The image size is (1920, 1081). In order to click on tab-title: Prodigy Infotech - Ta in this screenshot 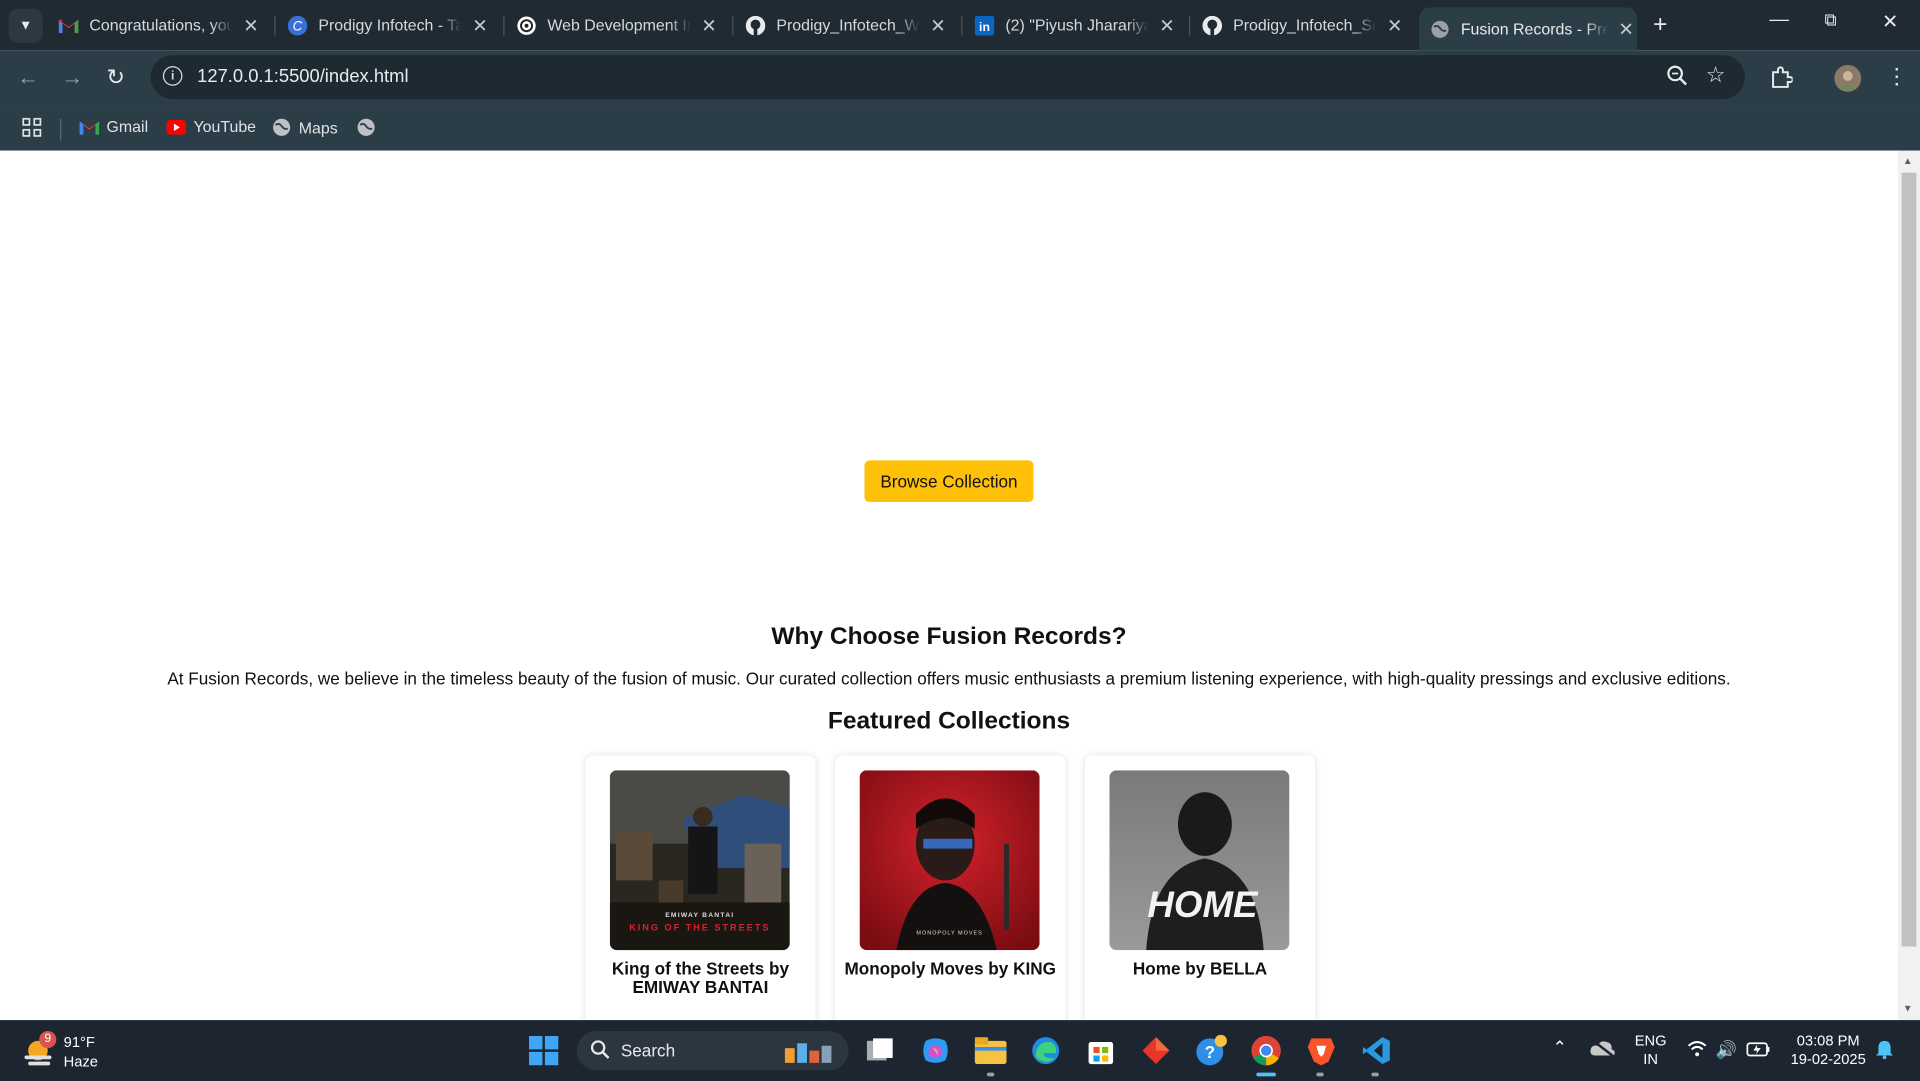, I will do `click(390, 25)`.